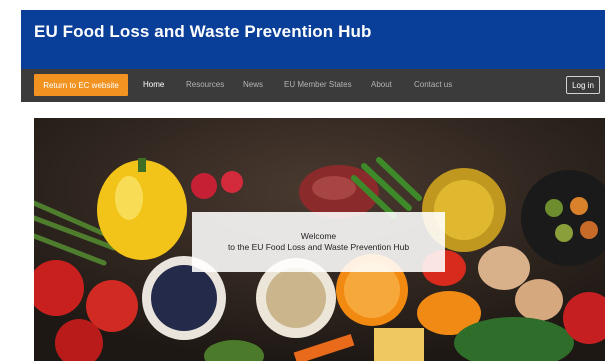 This screenshot has width=605, height=361. What do you see at coordinates (318, 84) in the screenshot?
I see `nav-link-eu-member-states: EU Member States` at bounding box center [318, 84].